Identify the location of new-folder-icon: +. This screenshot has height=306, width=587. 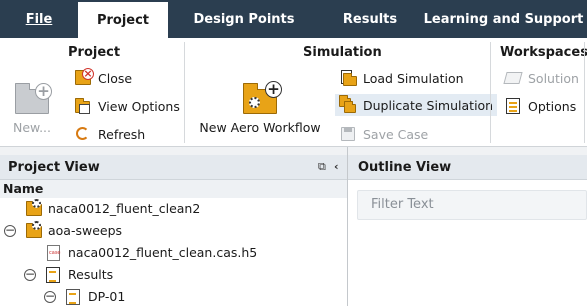
(32, 97).